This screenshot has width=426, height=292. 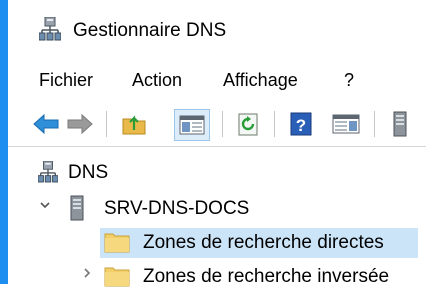 I want to click on dns-icon, so click(x=48, y=174).